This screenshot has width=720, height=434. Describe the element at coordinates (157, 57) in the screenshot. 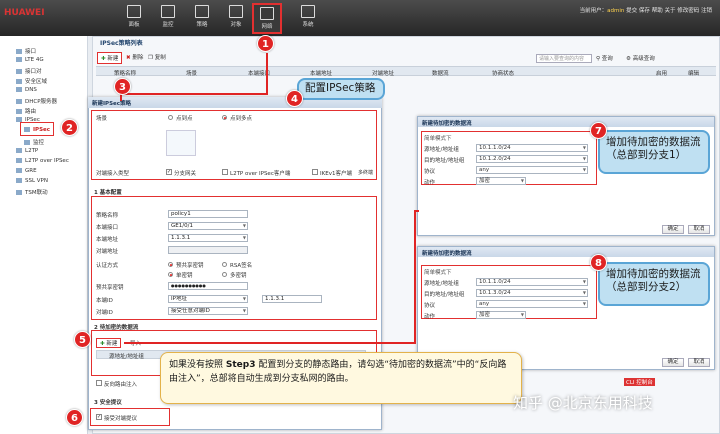

I see `copy-button: ❐ 复制` at that location.